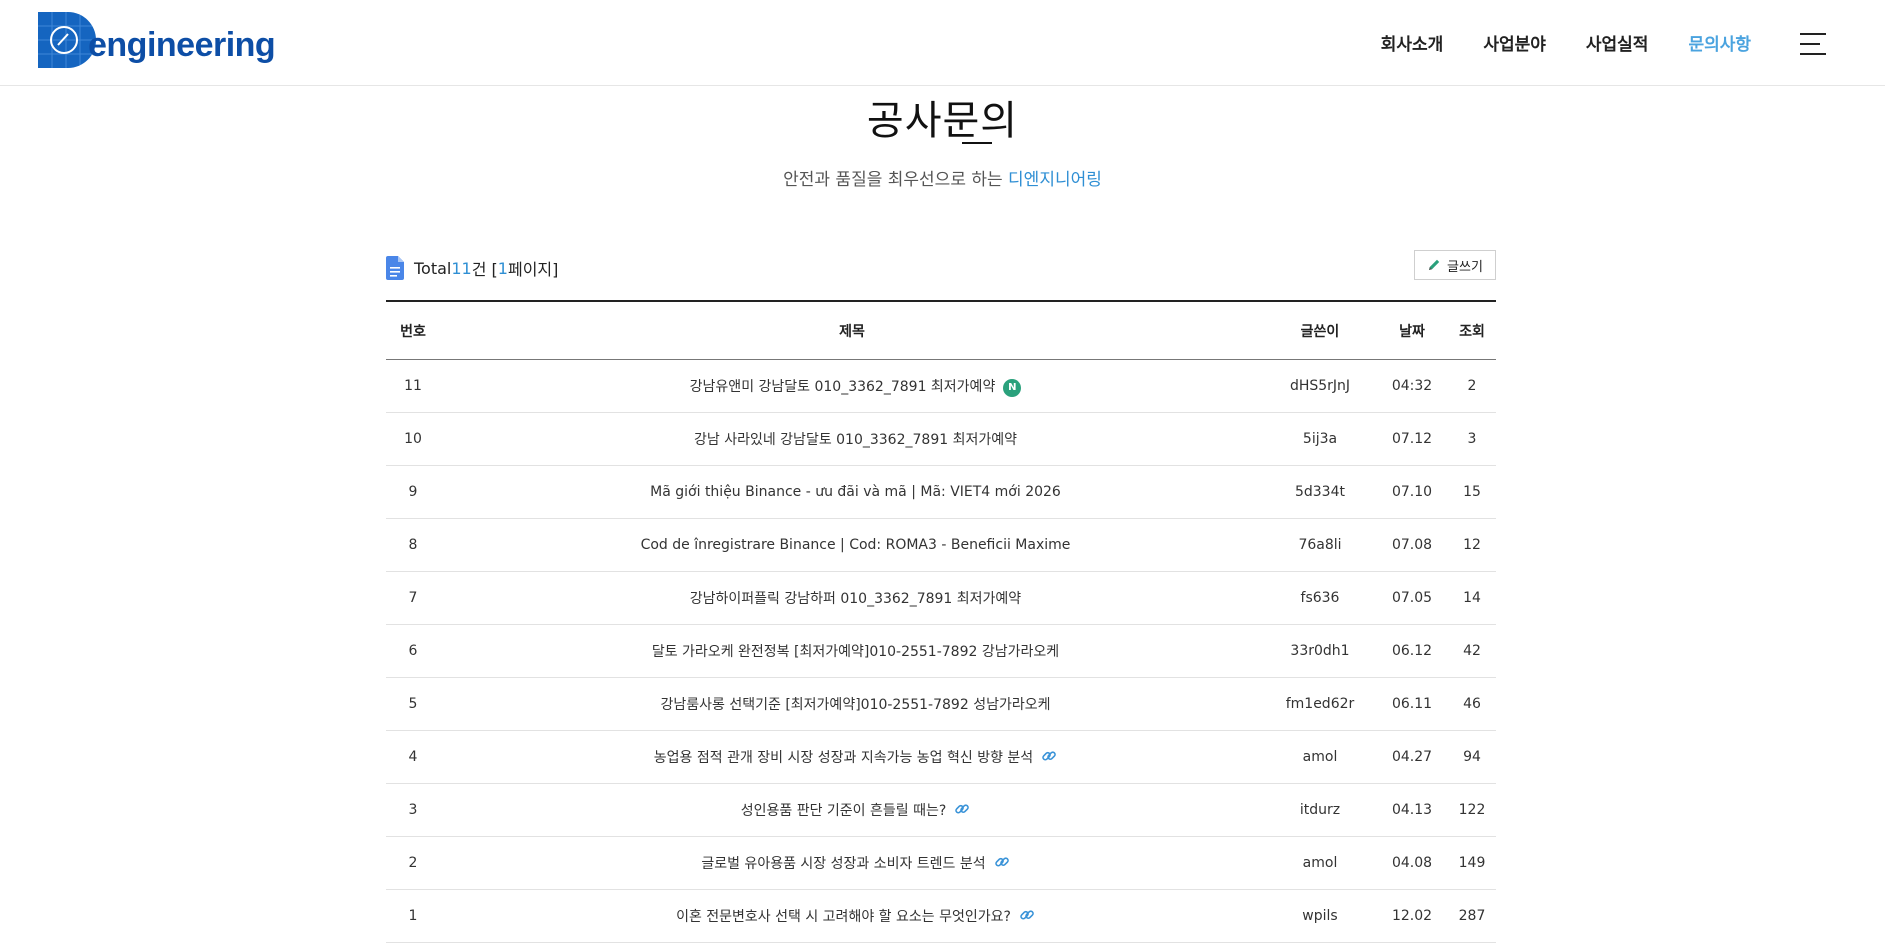 The height and width of the screenshot is (943, 1885). I want to click on subtitle-brand: 디엔지니어링, so click(1055, 180).